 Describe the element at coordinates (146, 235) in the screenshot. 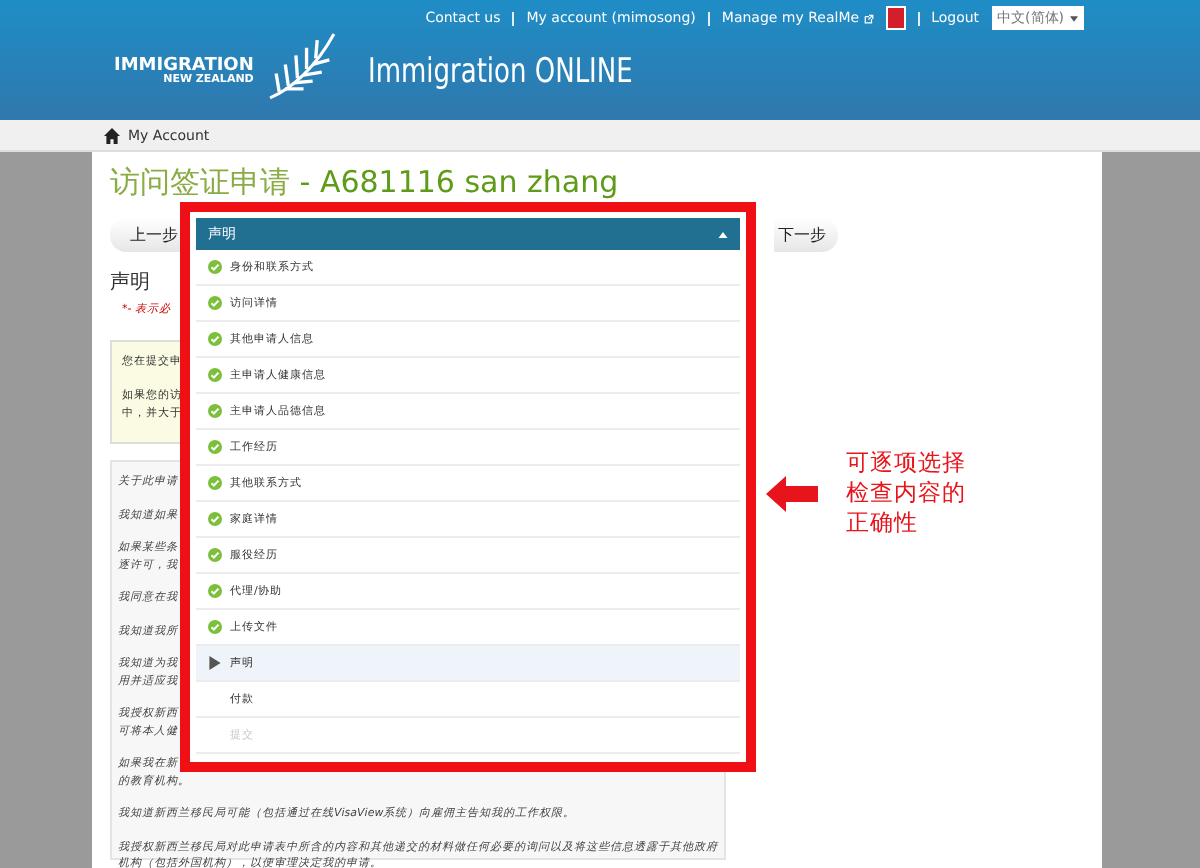

I see `previous-step-button: 上一步` at that location.